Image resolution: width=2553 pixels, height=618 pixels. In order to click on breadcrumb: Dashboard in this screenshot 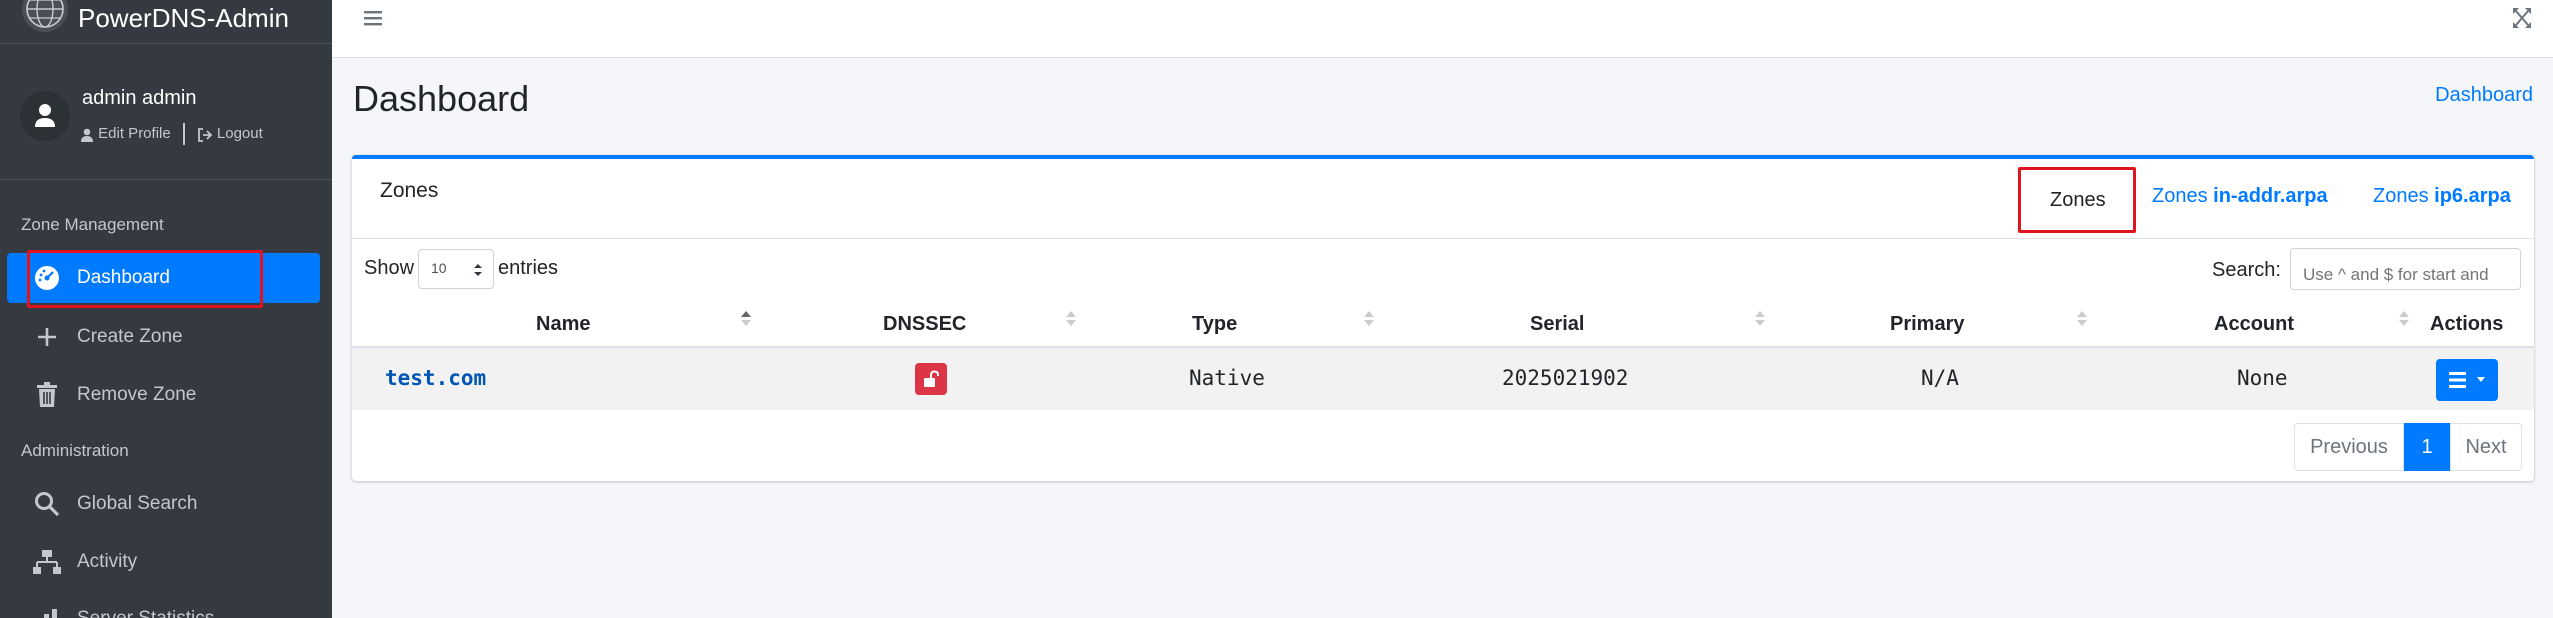, I will do `click(2484, 95)`.